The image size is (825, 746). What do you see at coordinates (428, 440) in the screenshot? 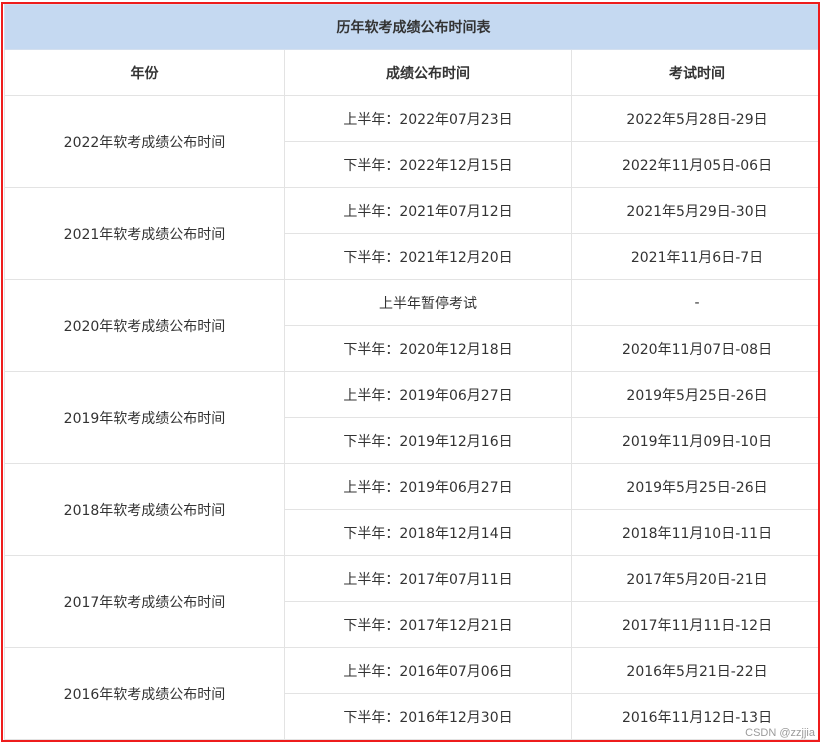
I see `publish-time-cell: 下半年：2019年12月16日` at bounding box center [428, 440].